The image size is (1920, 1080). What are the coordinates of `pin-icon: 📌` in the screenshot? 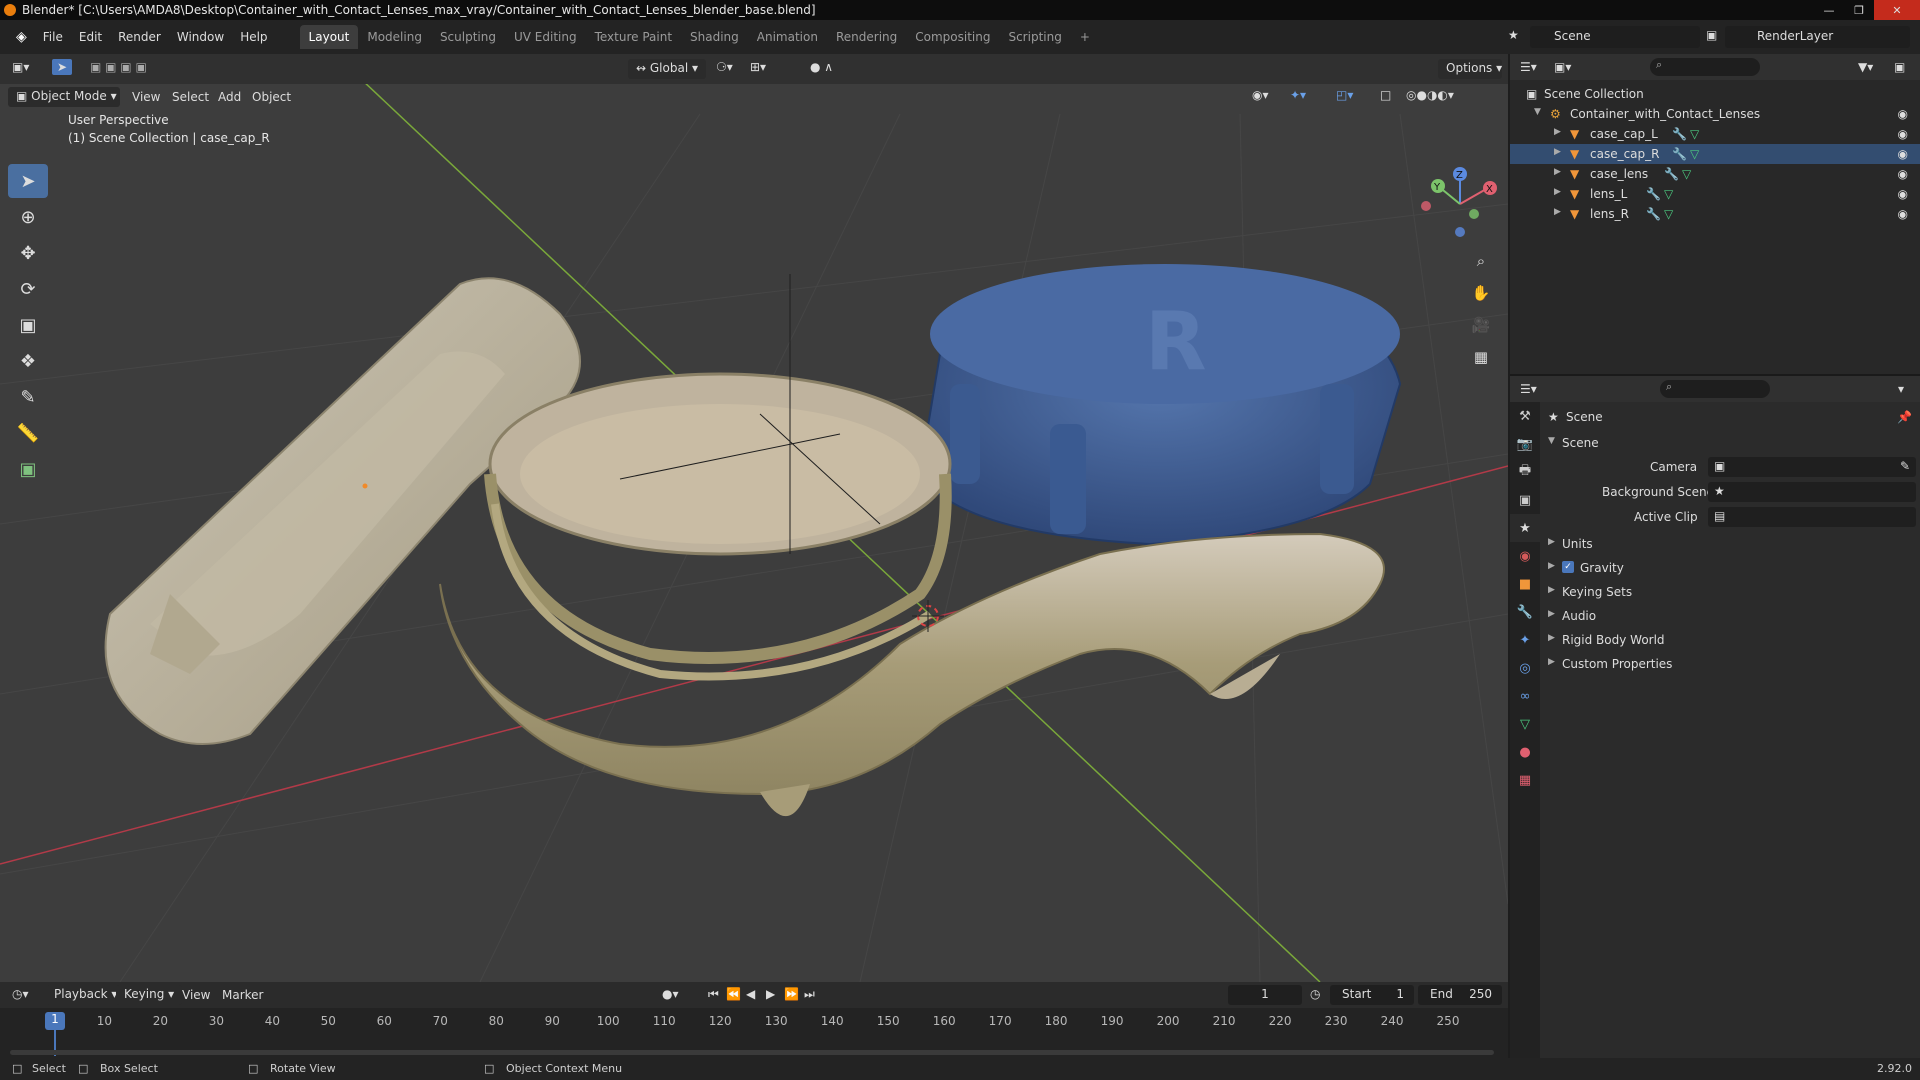 It's located at (1904, 417).